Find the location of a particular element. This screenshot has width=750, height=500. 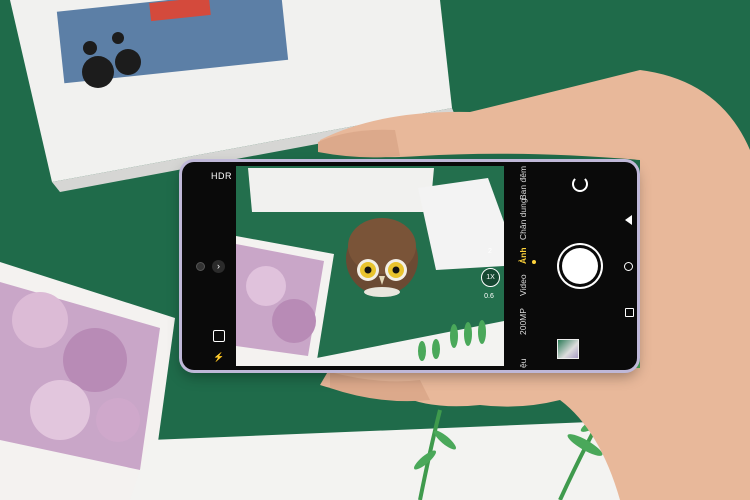

front-camera-cutout is located at coordinates (200, 266).